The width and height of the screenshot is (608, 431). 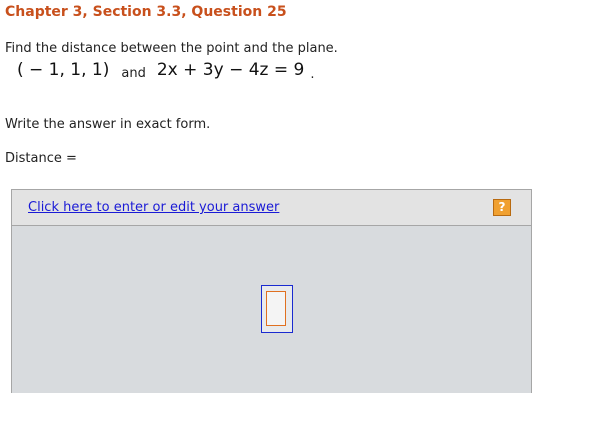 I want to click on answer-instruction: Write the answer in exact form., so click(x=108, y=124).